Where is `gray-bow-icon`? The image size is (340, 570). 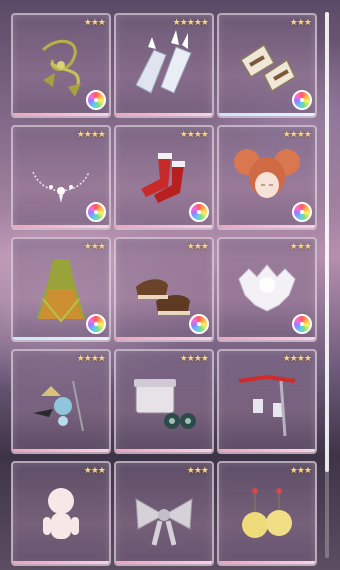 gray-bow-icon is located at coordinates (164, 522).